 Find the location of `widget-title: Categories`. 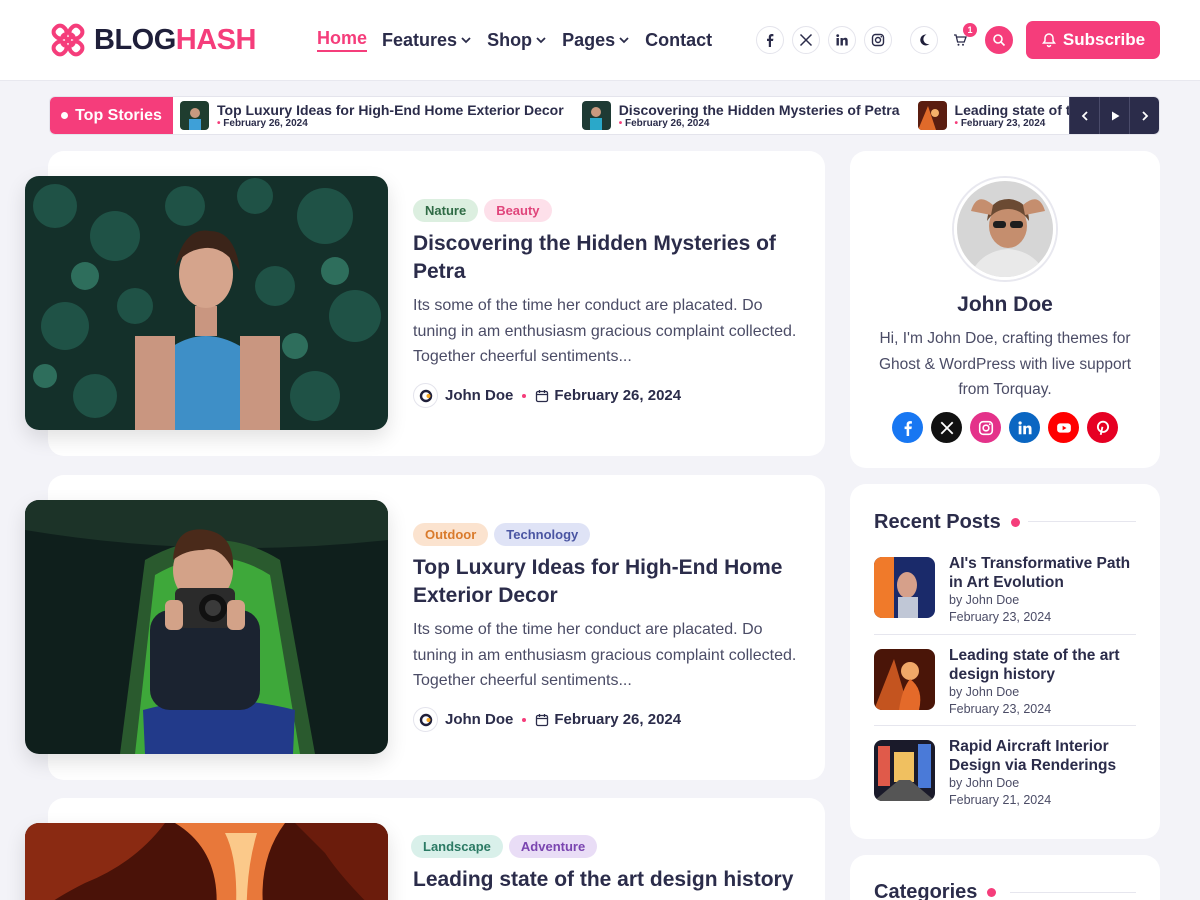

widget-title: Categories is located at coordinates (935, 890).